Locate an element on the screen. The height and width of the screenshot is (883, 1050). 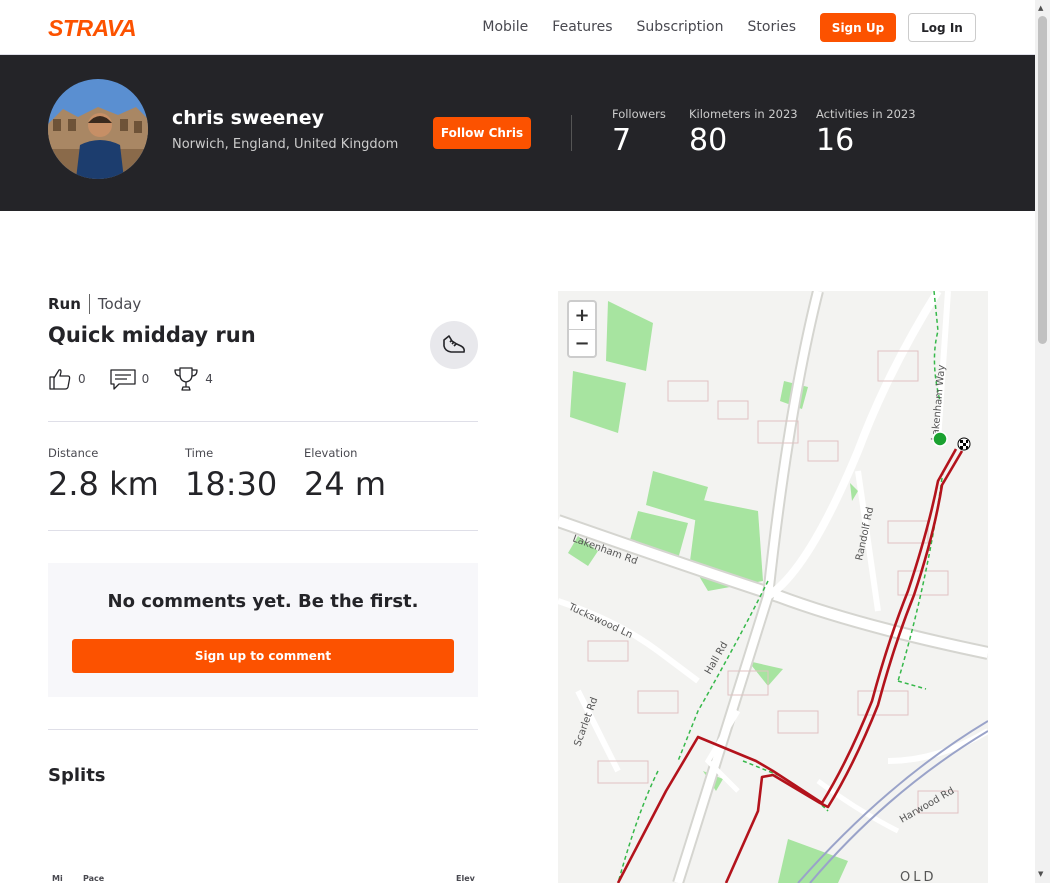
log-in-button: Log In is located at coordinates (942, 27).